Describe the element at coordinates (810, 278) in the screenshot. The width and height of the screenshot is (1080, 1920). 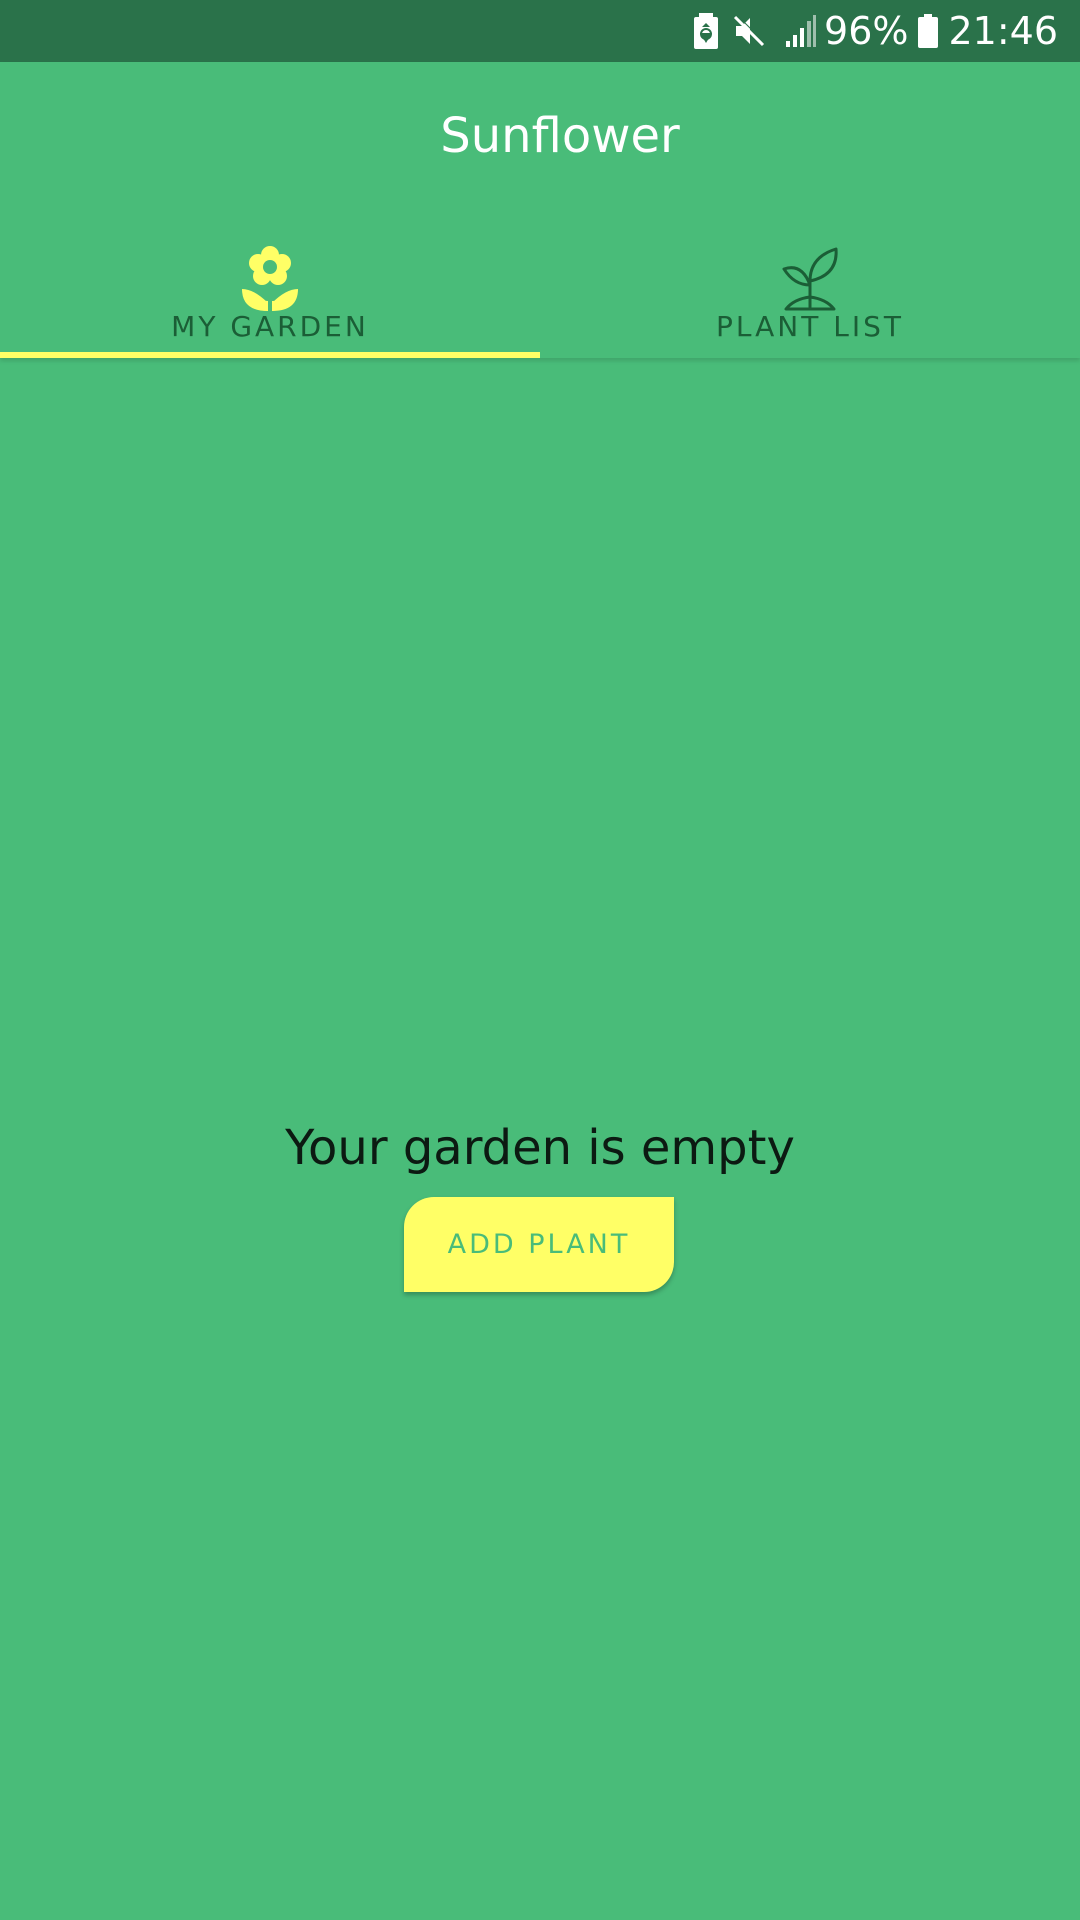
I see `sprout-icon` at that location.